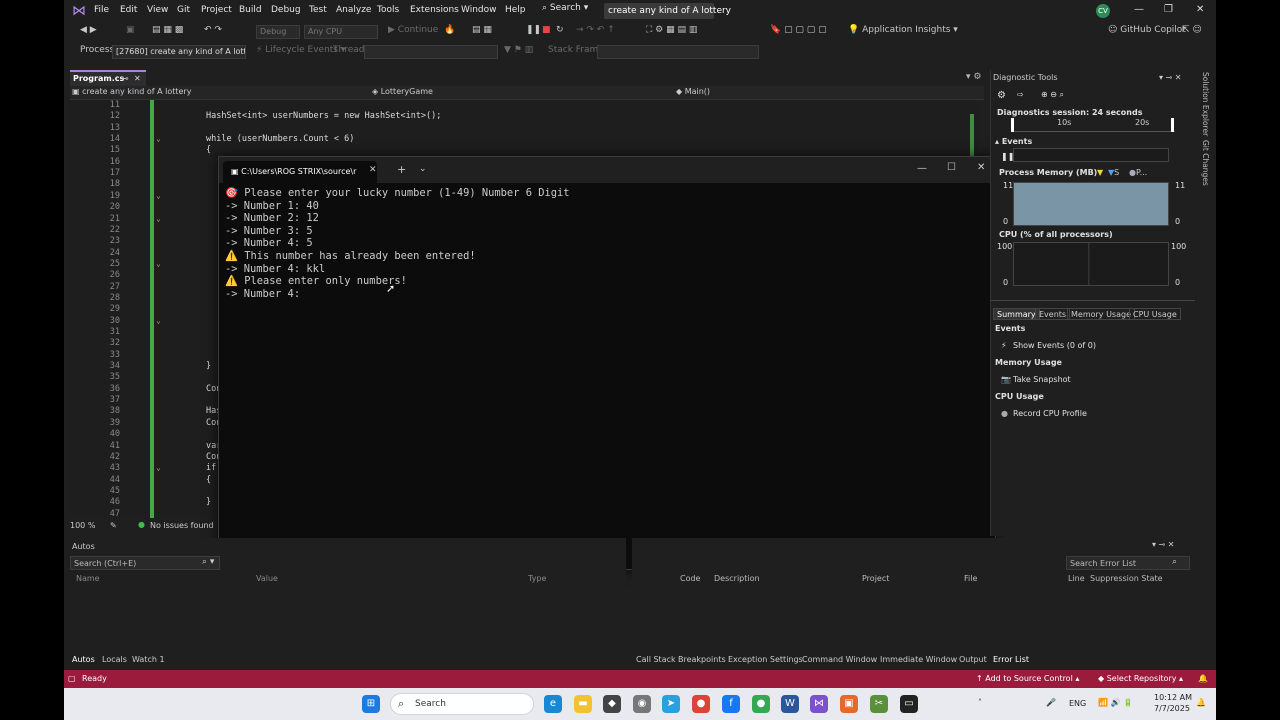  Describe the element at coordinates (1147, 30) in the screenshot. I see `copilot-button: ☺ GitHub Copilot` at that location.